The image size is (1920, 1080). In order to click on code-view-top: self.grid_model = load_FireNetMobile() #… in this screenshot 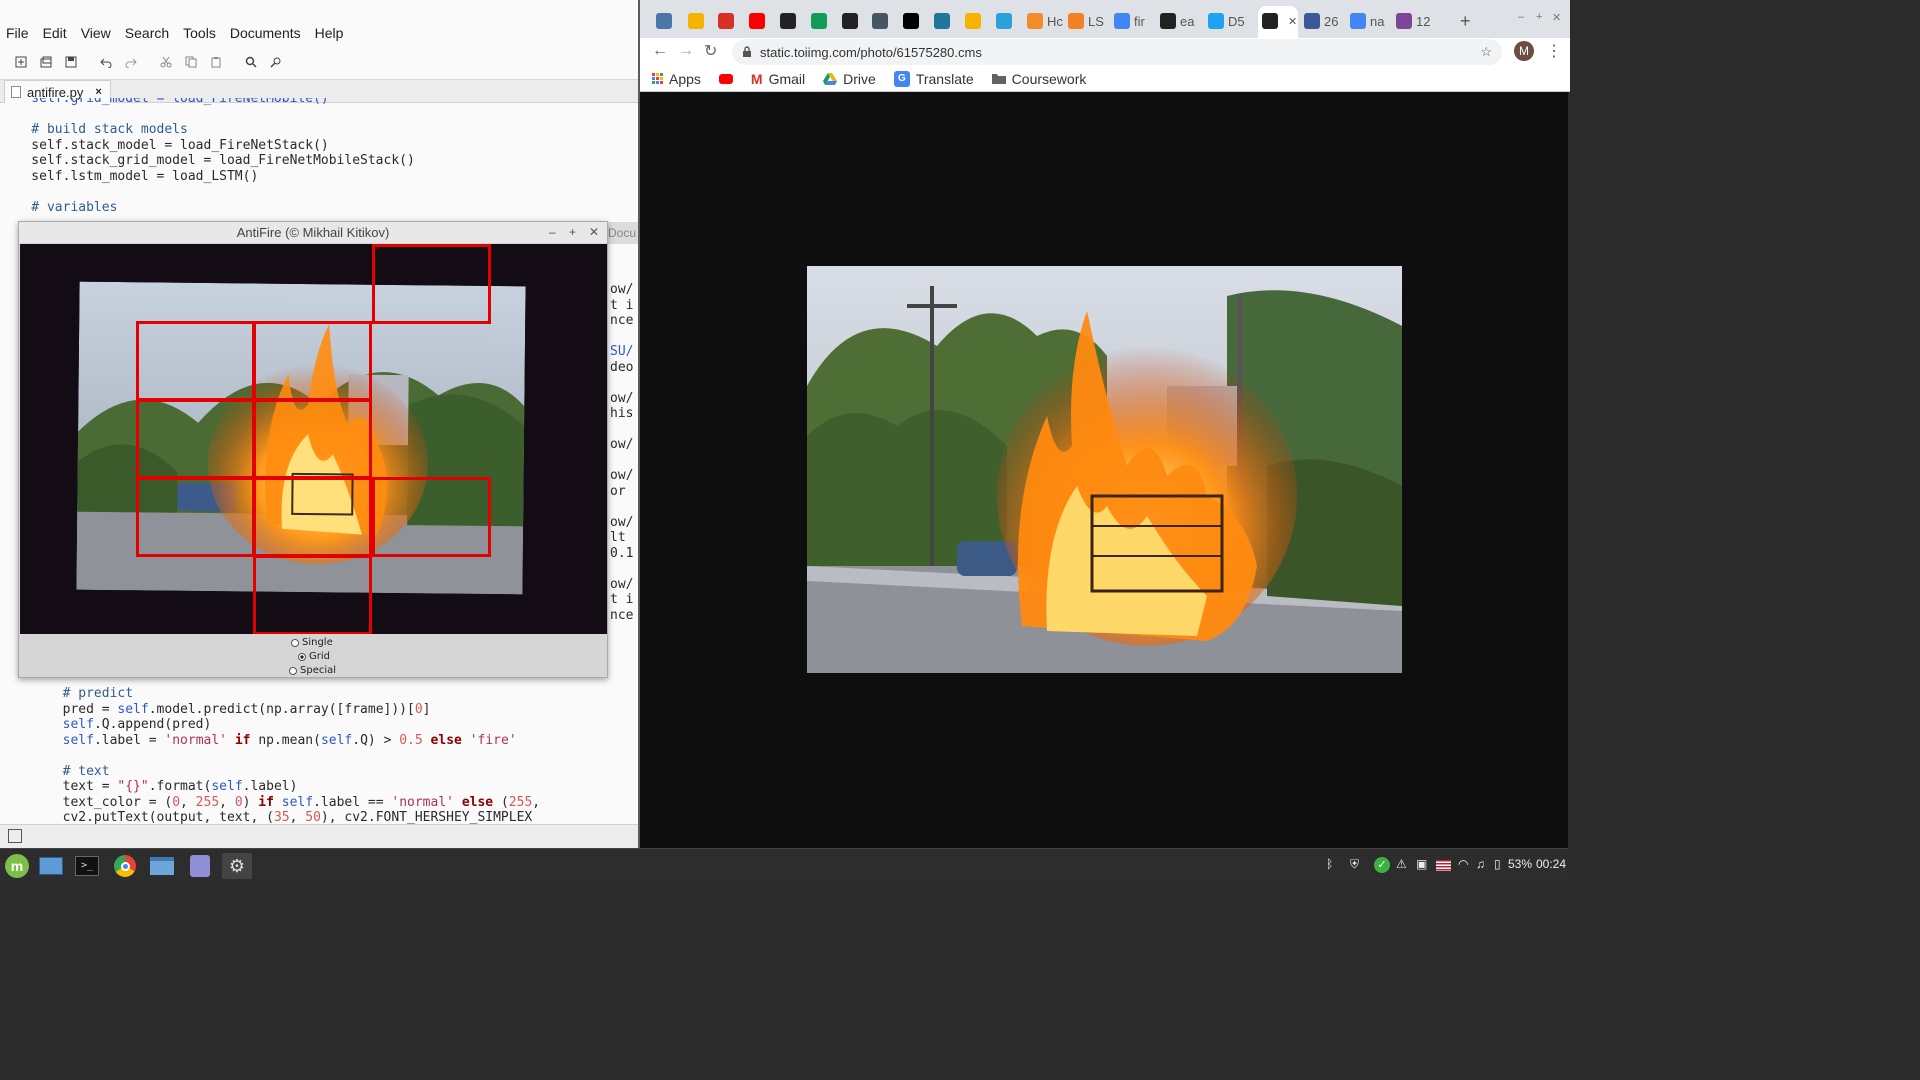, I will do `click(319, 160)`.